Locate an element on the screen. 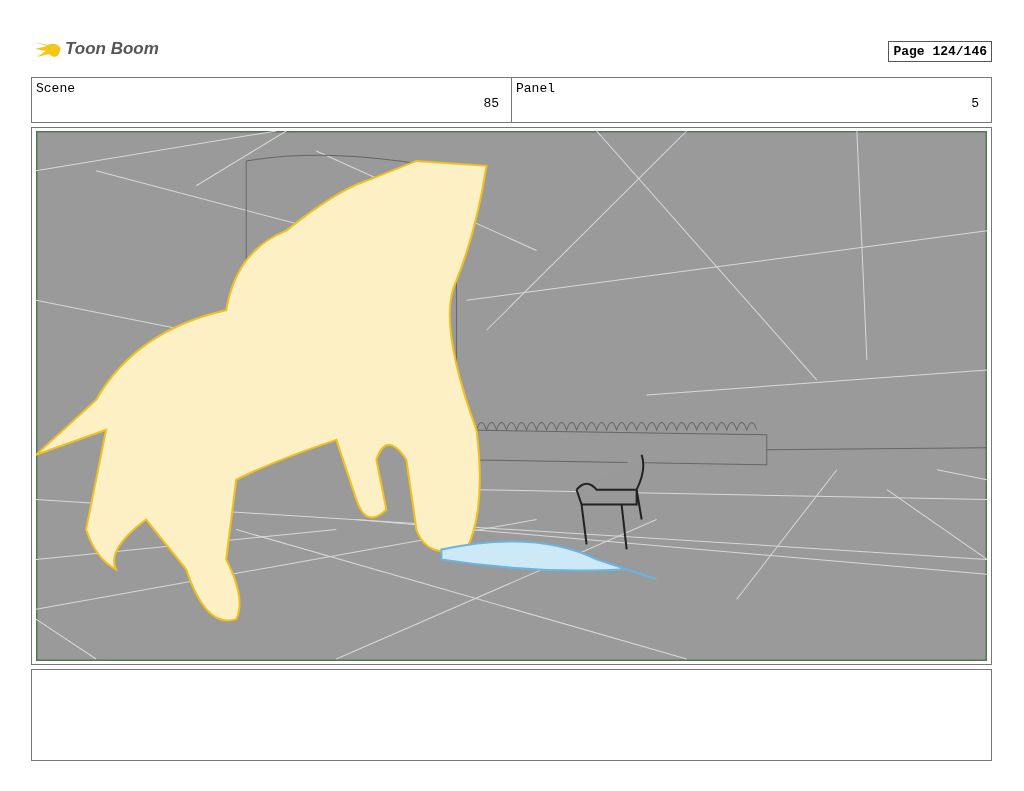 This screenshot has height=791, width=1024. header-label: Panel is located at coordinates (536, 88).